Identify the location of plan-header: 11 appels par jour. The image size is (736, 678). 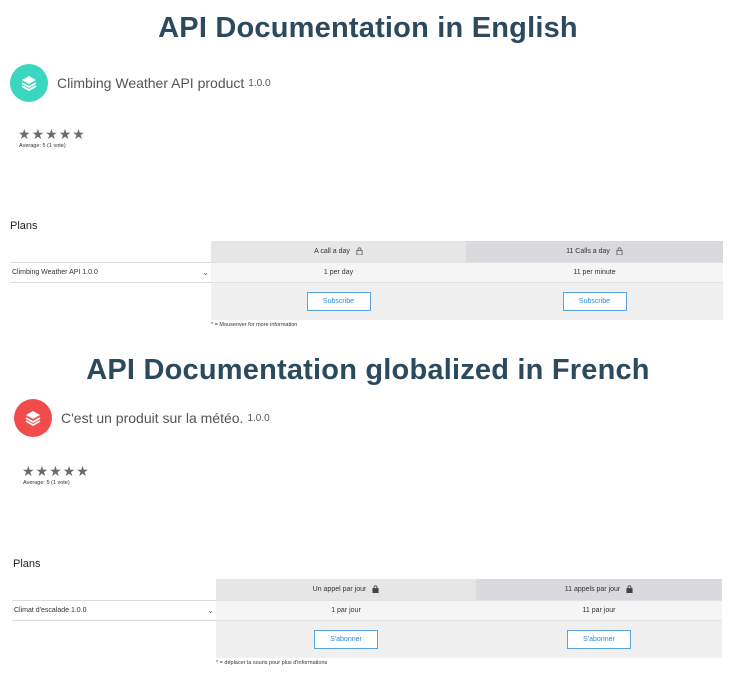
(599, 589).